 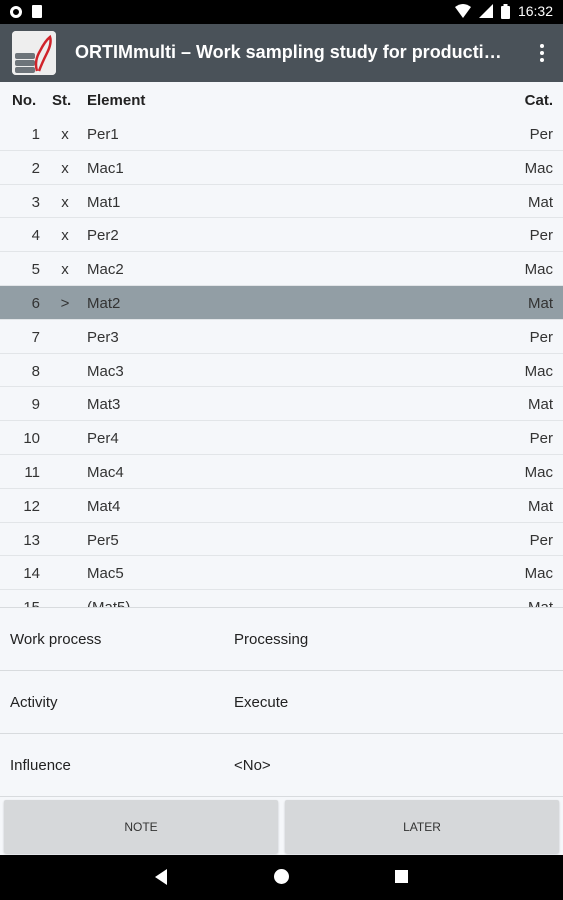 I want to click on influence-value: <No>, so click(x=252, y=765).